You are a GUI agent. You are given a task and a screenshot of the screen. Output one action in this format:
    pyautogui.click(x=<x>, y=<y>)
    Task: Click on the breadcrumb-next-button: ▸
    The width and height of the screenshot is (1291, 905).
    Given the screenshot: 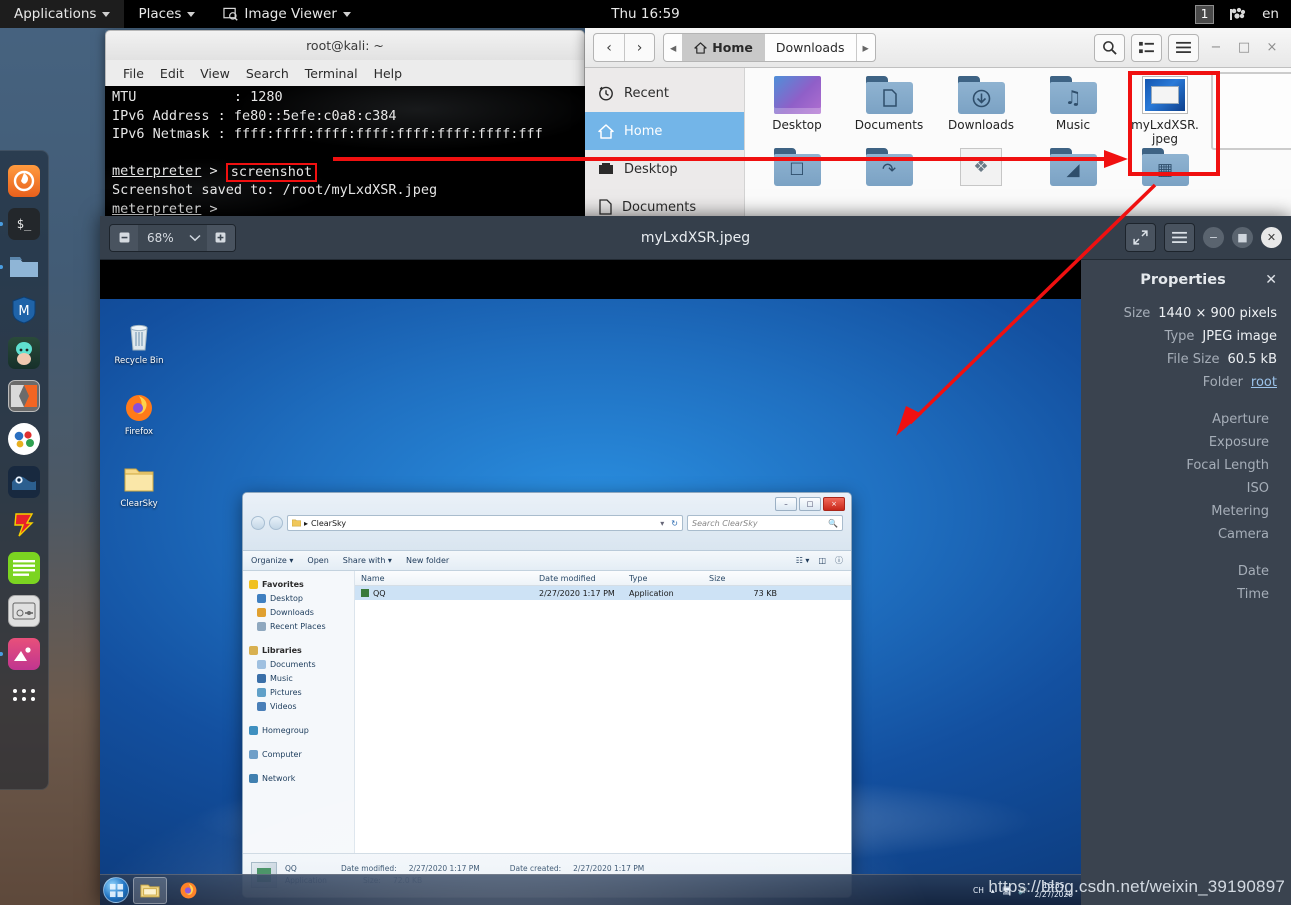 What is the action you would take?
    pyautogui.click(x=865, y=47)
    